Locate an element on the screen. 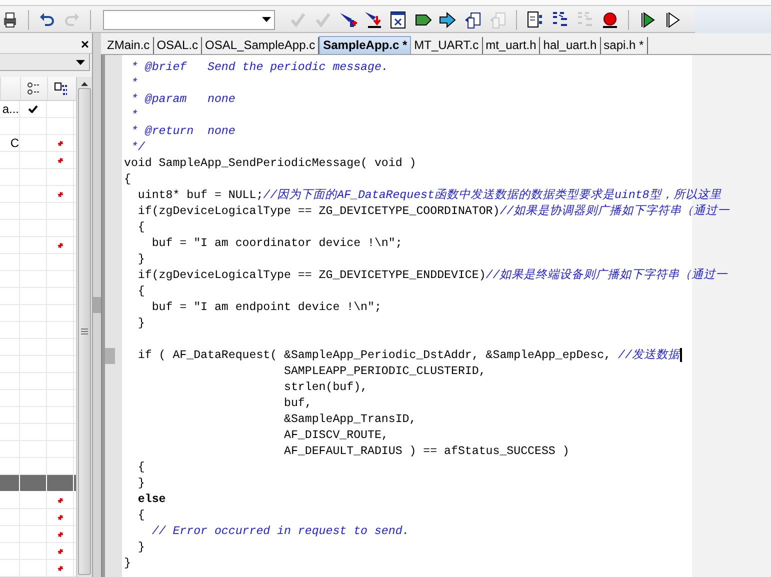 Image resolution: width=771 pixels, height=577 pixels. code-line: AF_DEFAULT_RADIUS ) == afStatus_SUCCESS ) is located at coordinates (426, 452).